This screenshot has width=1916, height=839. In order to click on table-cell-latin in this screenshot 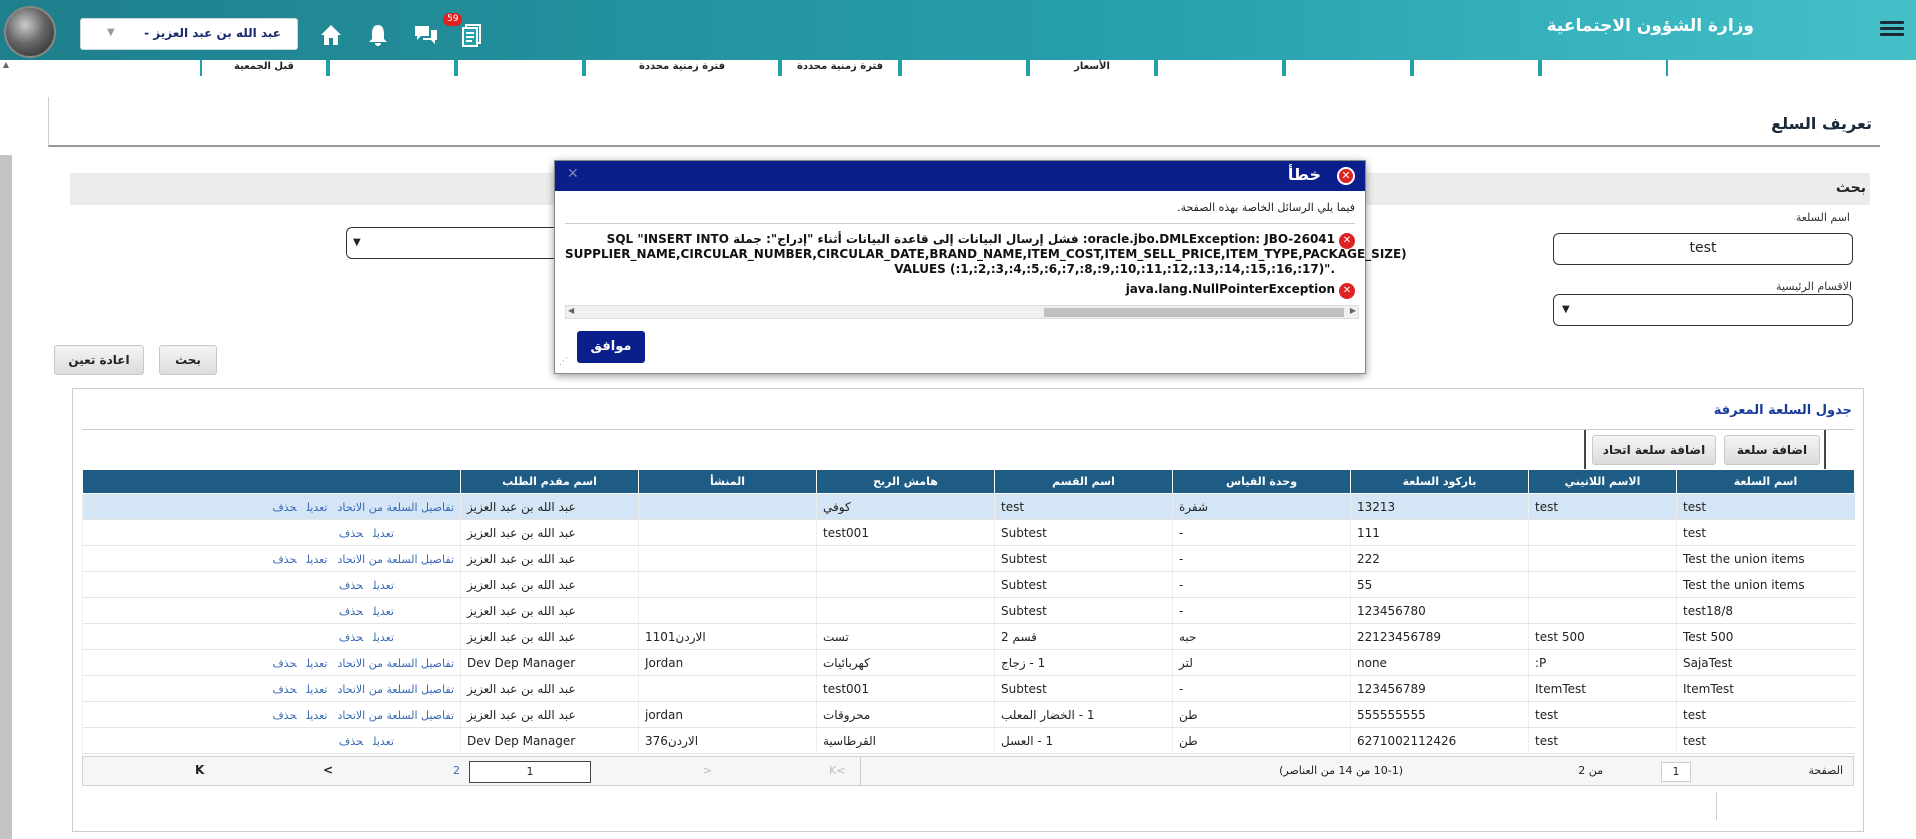, I will do `click(1602, 610)`.